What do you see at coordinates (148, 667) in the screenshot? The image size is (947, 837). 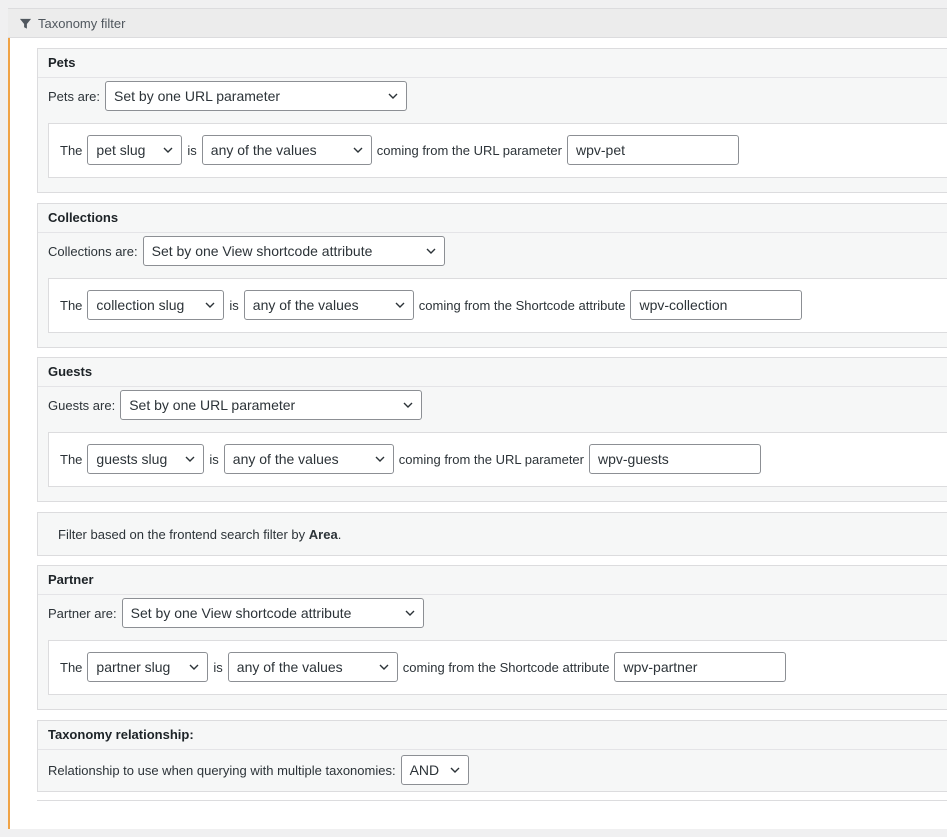 I see `slug-select: partner slug` at bounding box center [148, 667].